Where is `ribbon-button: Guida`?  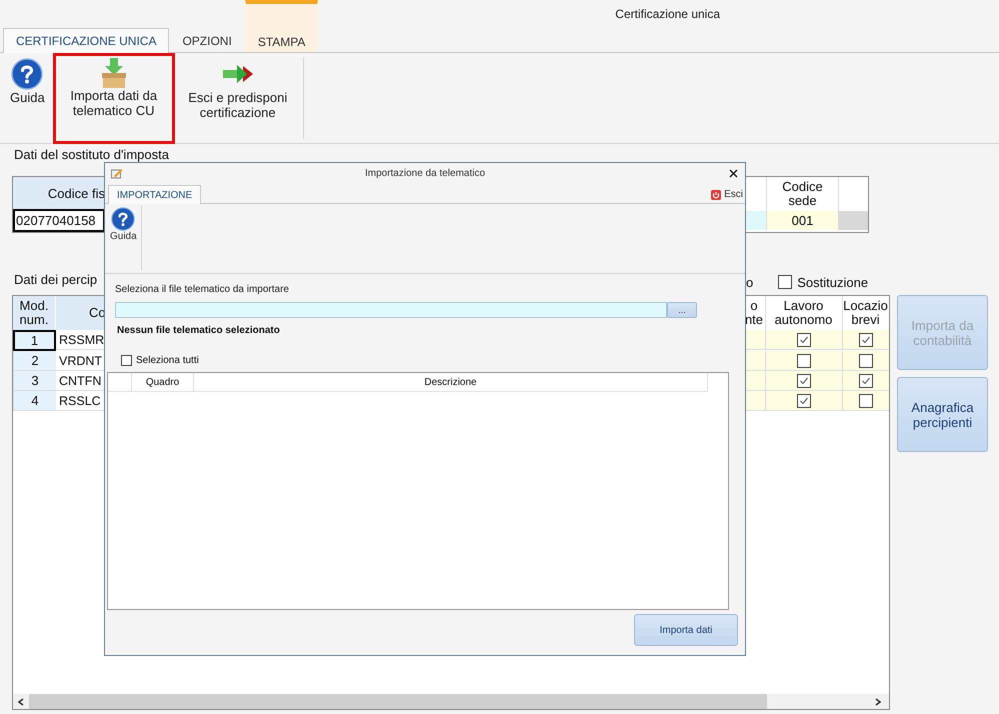
ribbon-button: Guida is located at coordinates (27, 98).